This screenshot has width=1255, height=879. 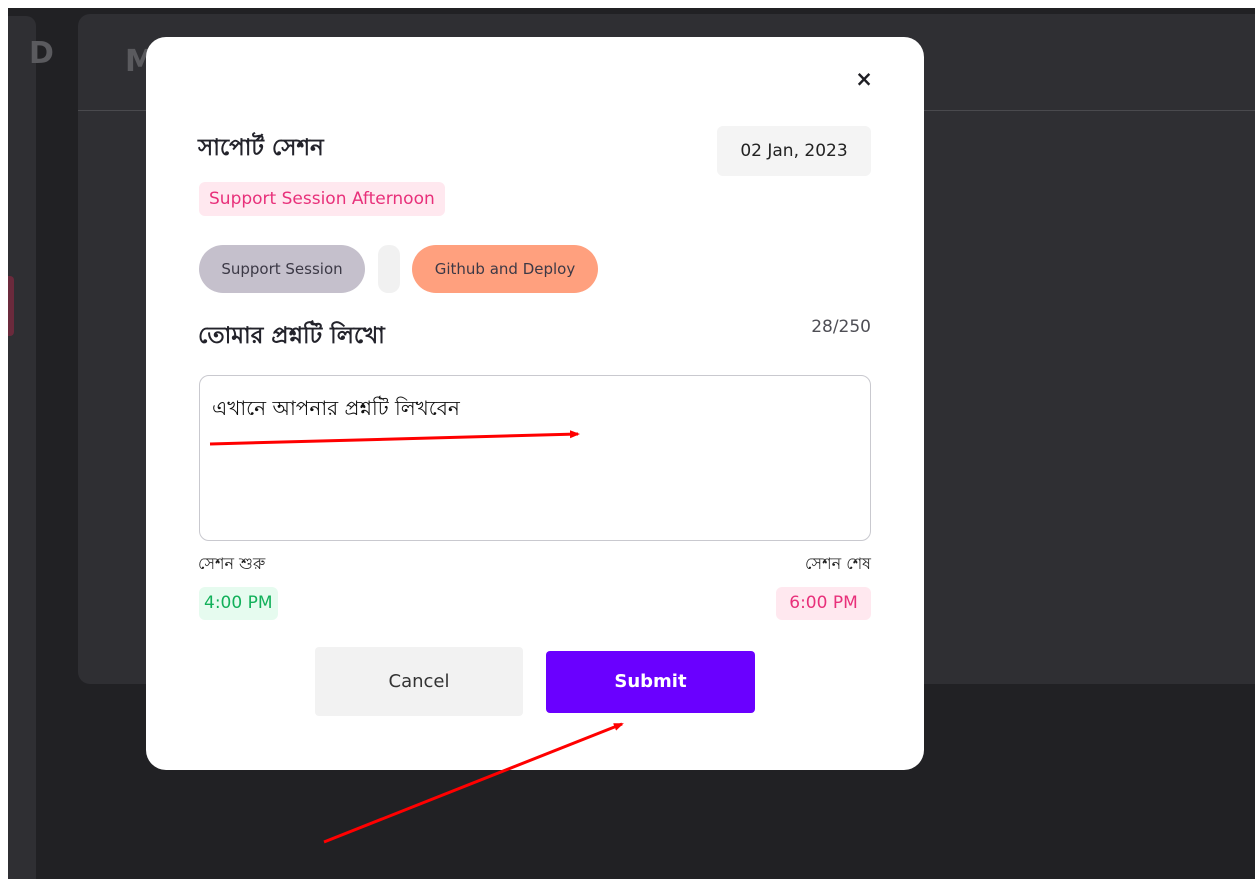 I want to click on cancel-button: Cancel, so click(x=419, y=681).